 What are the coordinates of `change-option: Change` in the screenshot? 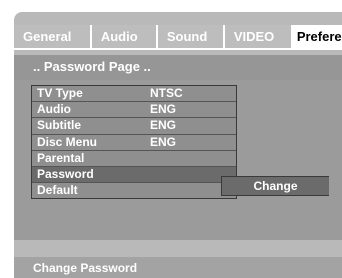 It's located at (275, 186).